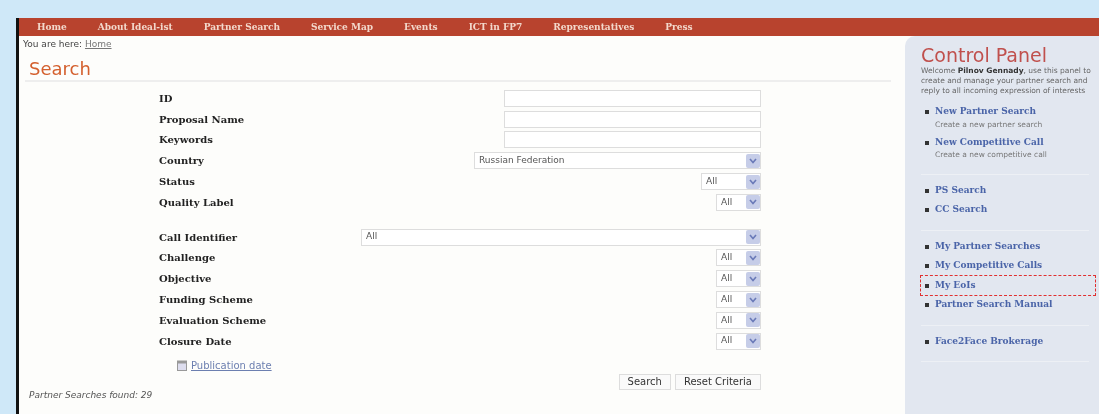 The width and height of the screenshot is (1099, 414). What do you see at coordinates (239, 27) in the screenshot?
I see `nav-link: Partner Search` at bounding box center [239, 27].